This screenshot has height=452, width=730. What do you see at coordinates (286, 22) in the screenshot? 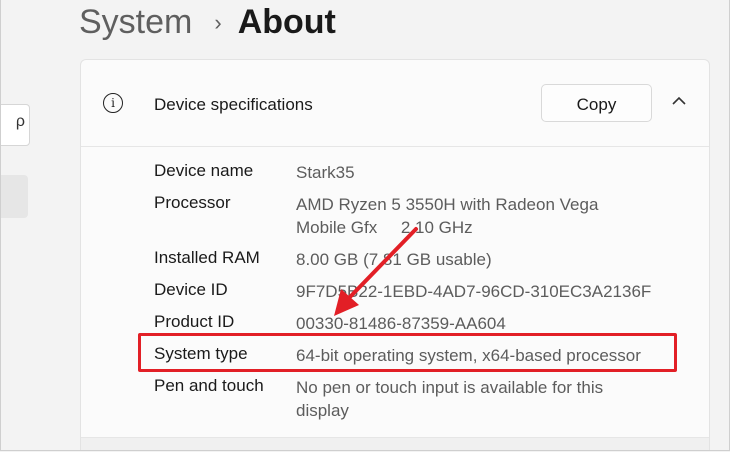
I see `page-title: About` at bounding box center [286, 22].